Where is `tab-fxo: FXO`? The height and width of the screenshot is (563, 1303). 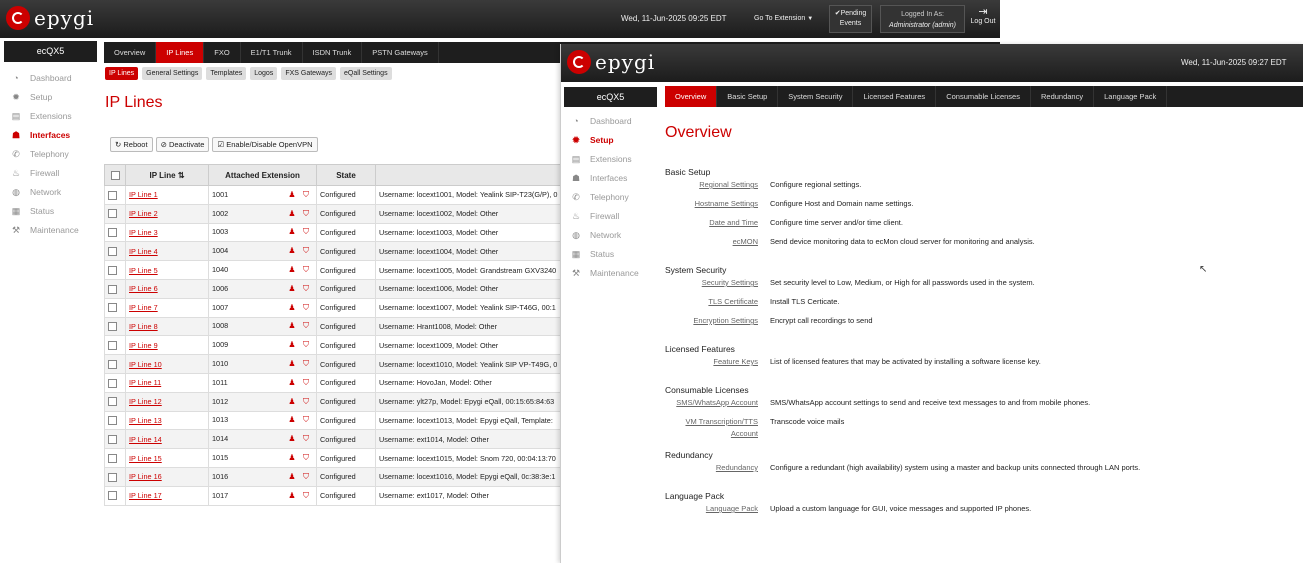 tab-fxo: FXO is located at coordinates (222, 52).